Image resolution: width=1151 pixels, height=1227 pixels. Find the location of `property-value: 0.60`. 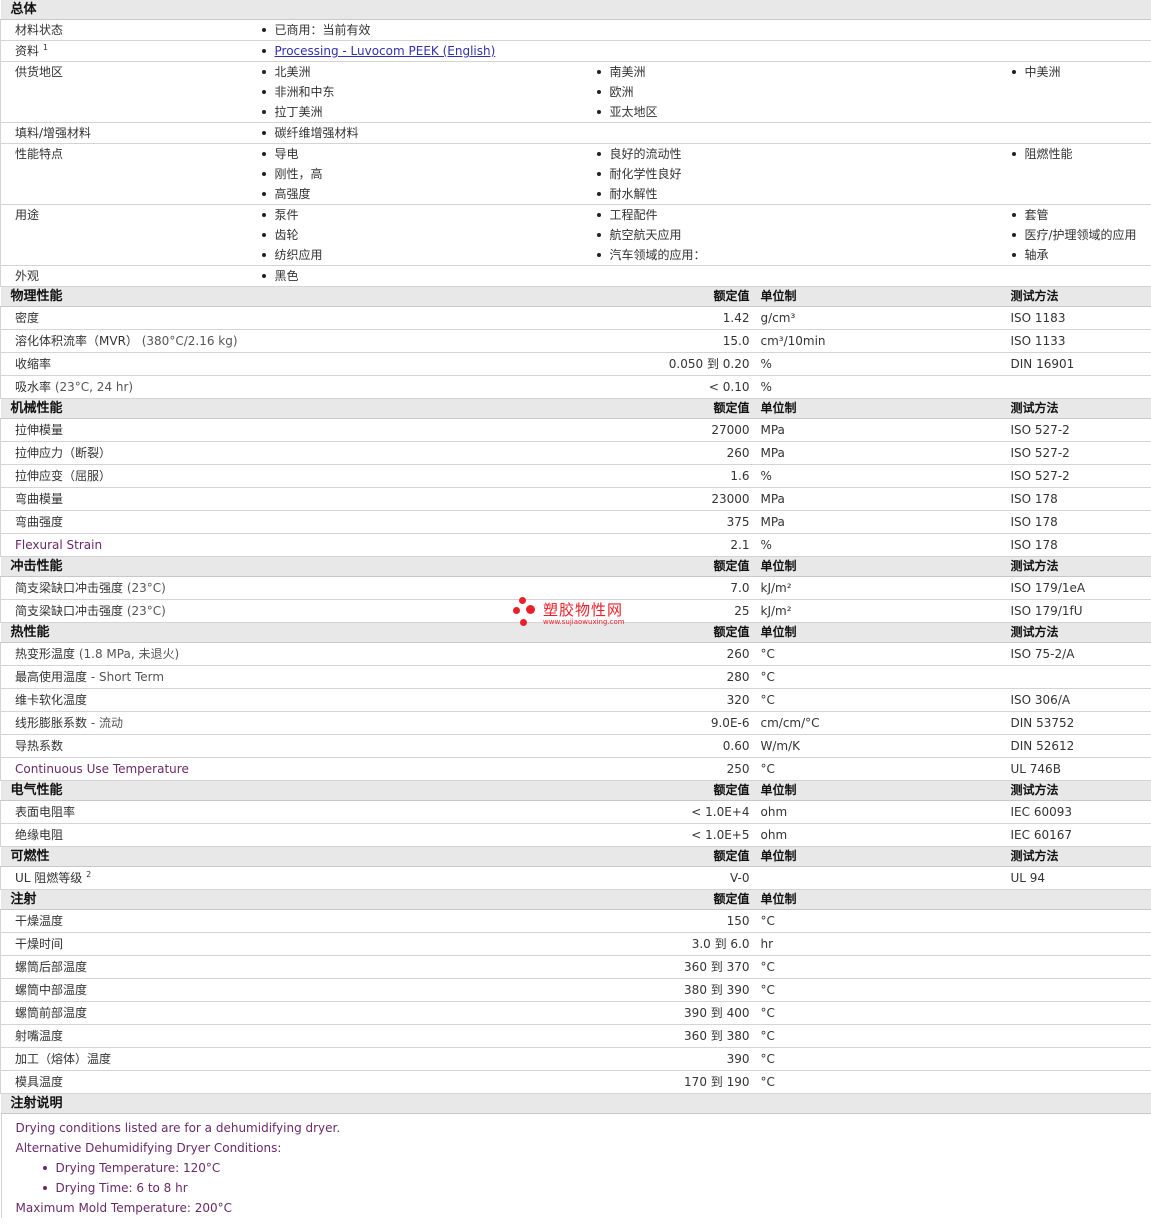

property-value: 0.60 is located at coordinates (675, 746).